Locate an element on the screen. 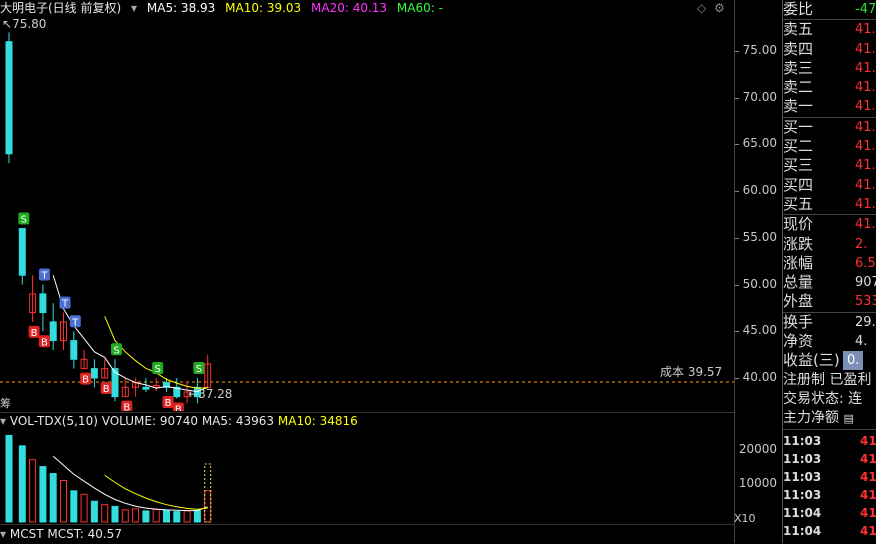 The height and width of the screenshot is (544, 876). quote-row-label: 总量 is located at coordinates (798, 282).